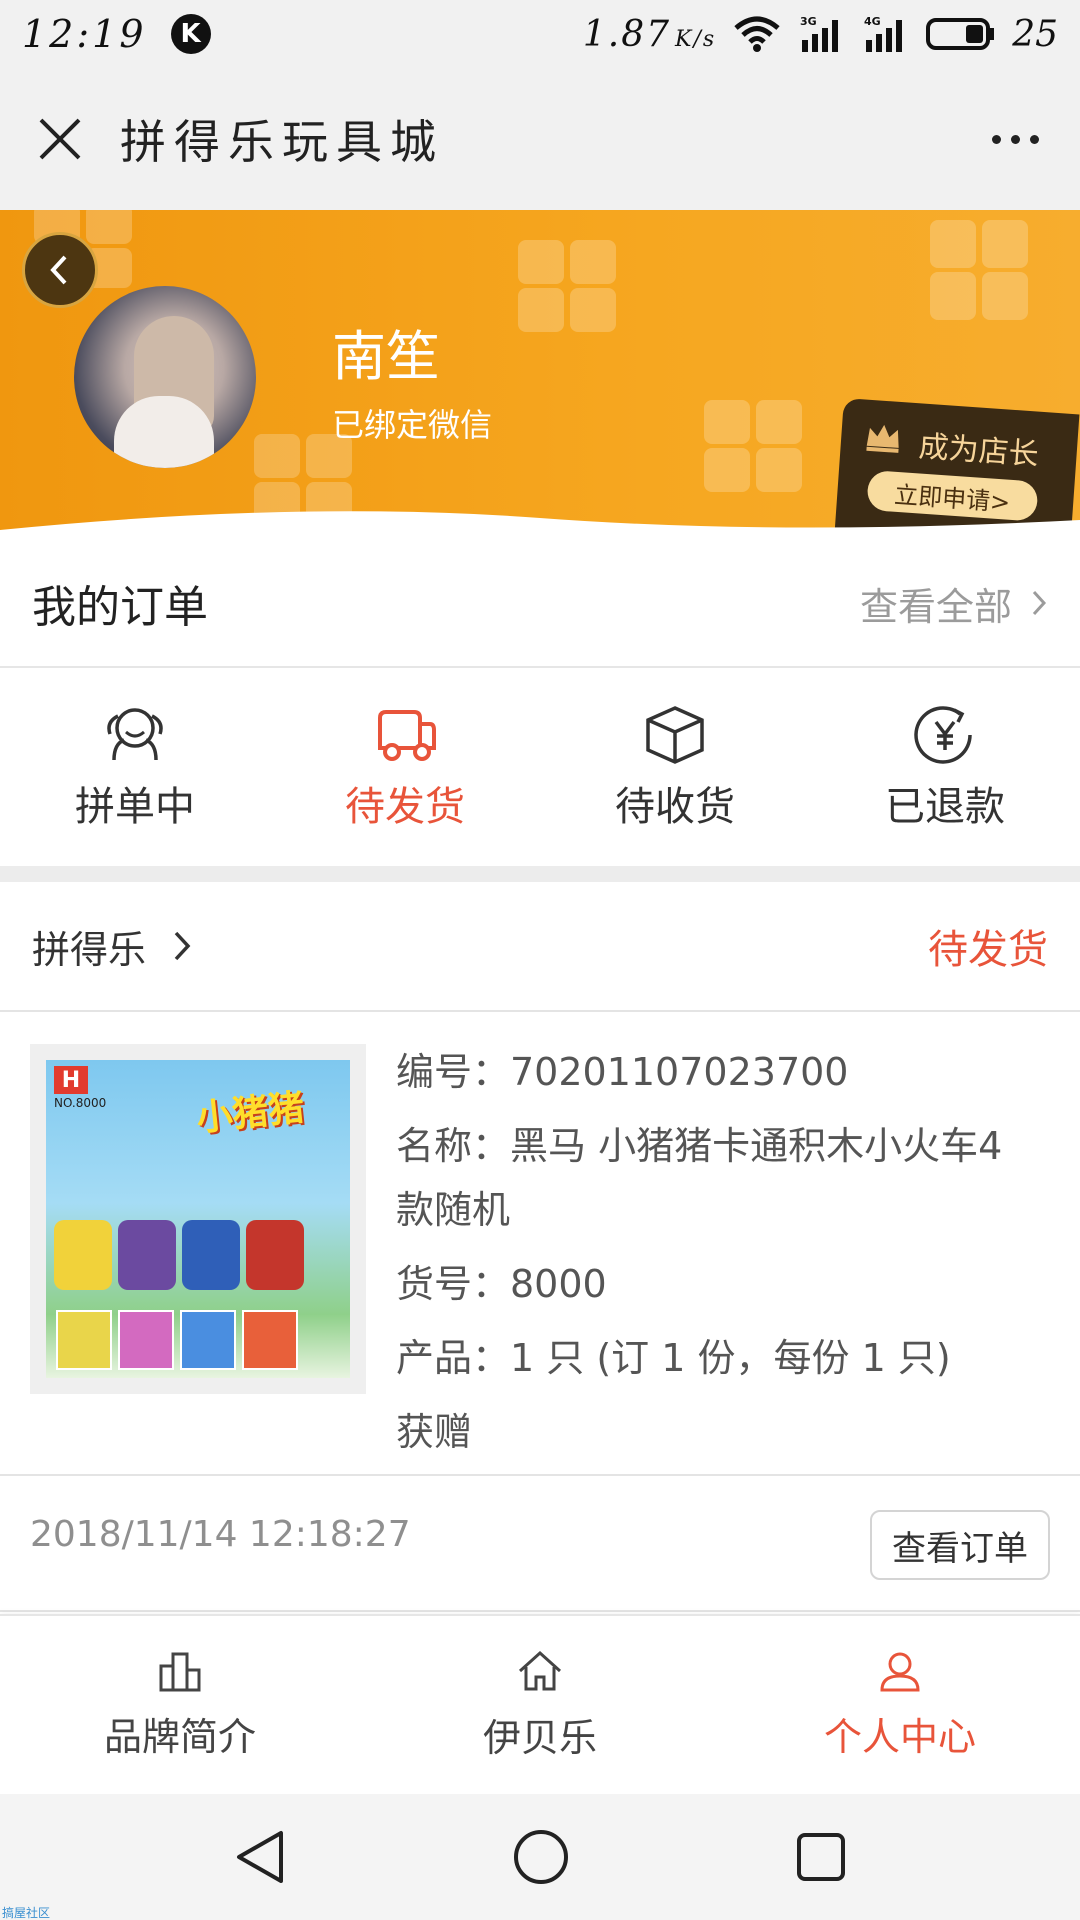  I want to click on nav-label: 个人中心, so click(899, 1736).